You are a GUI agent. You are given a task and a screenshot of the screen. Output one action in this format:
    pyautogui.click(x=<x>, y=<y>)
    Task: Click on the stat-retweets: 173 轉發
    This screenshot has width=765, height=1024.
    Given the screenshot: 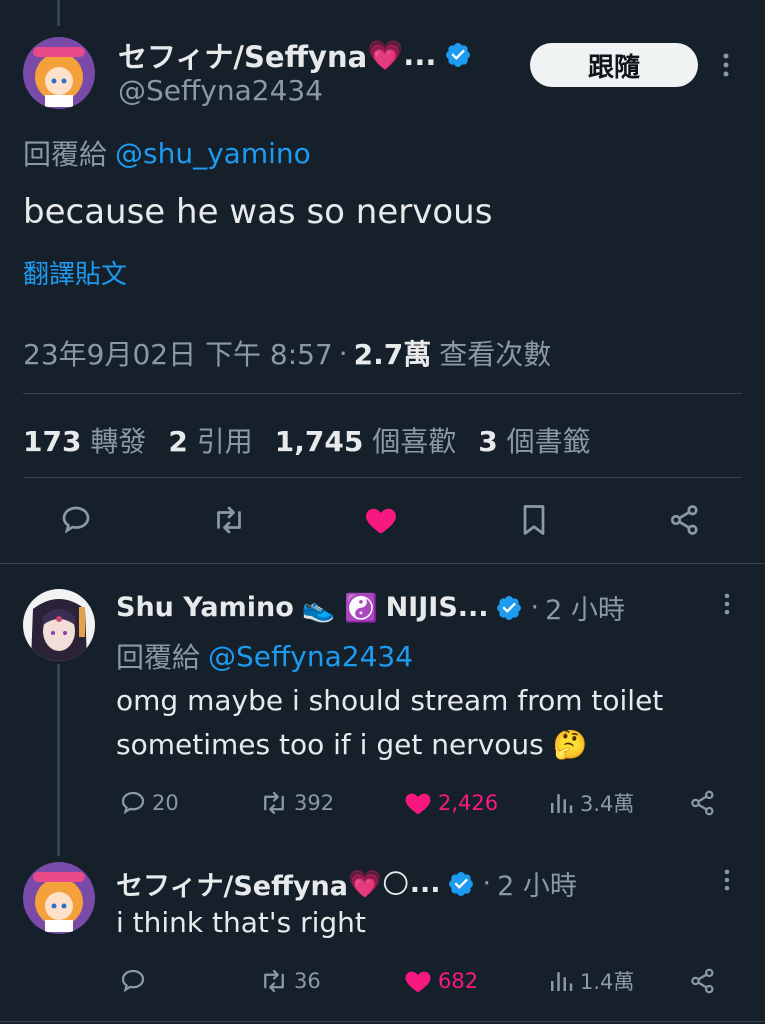 What is the action you would take?
    pyautogui.click(x=84, y=440)
    